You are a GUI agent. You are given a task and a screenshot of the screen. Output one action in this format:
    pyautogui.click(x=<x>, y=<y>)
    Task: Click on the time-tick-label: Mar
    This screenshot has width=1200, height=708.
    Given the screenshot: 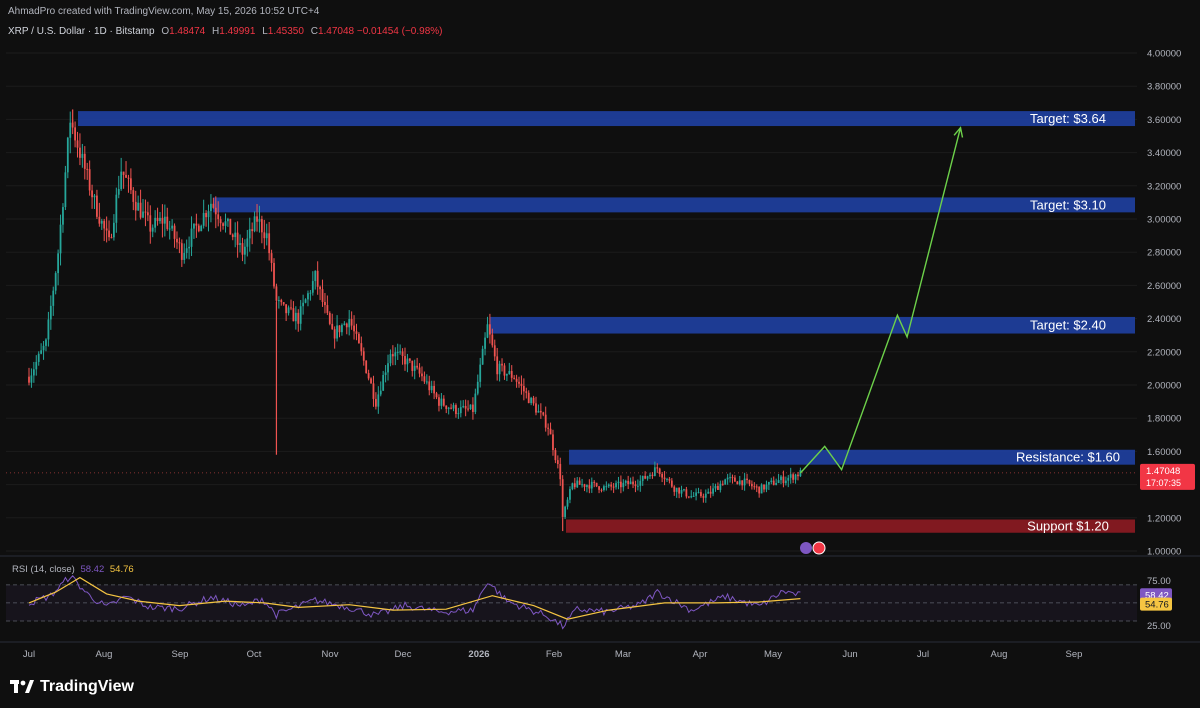 What is the action you would take?
    pyautogui.click(x=623, y=654)
    